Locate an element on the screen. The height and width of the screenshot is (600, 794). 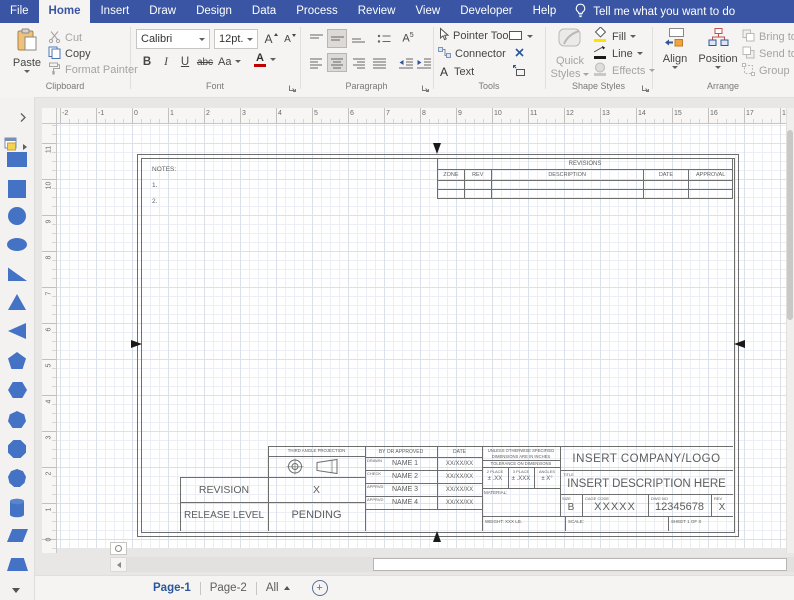
shape-ellipse is located at coordinates (17, 244).